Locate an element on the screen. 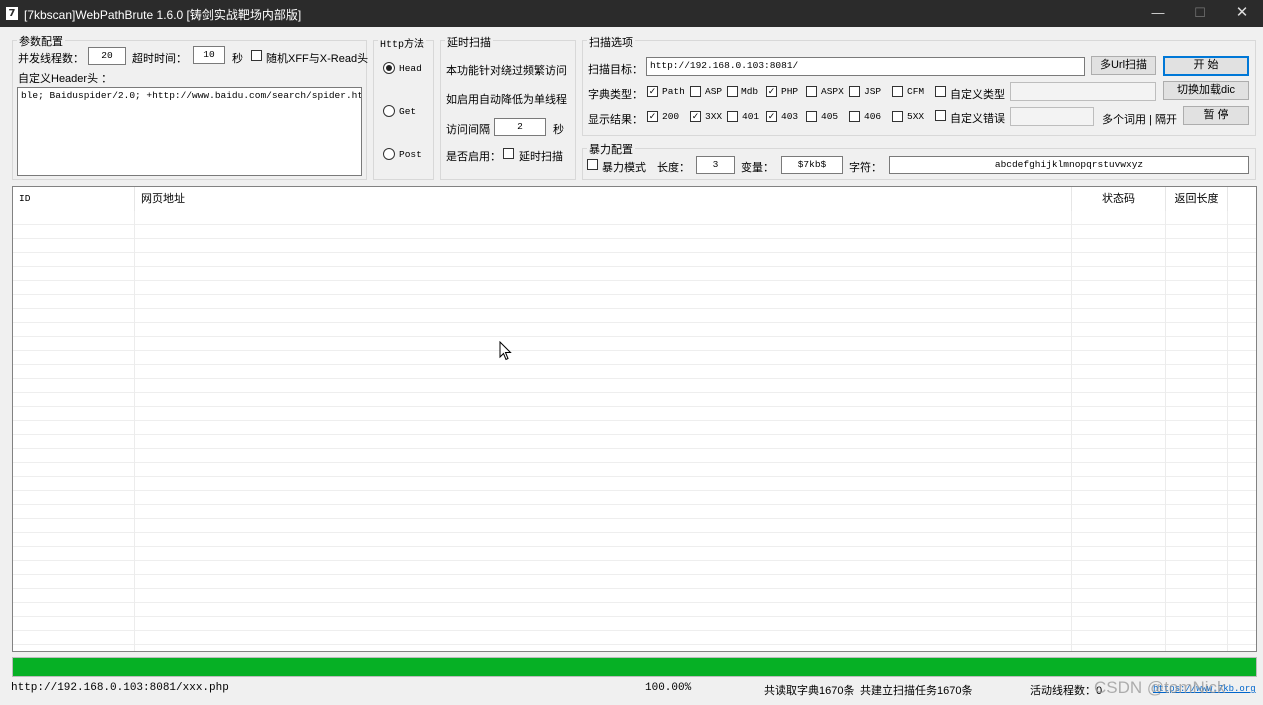  brute-group-label: 暴力配置 is located at coordinates (611, 149).